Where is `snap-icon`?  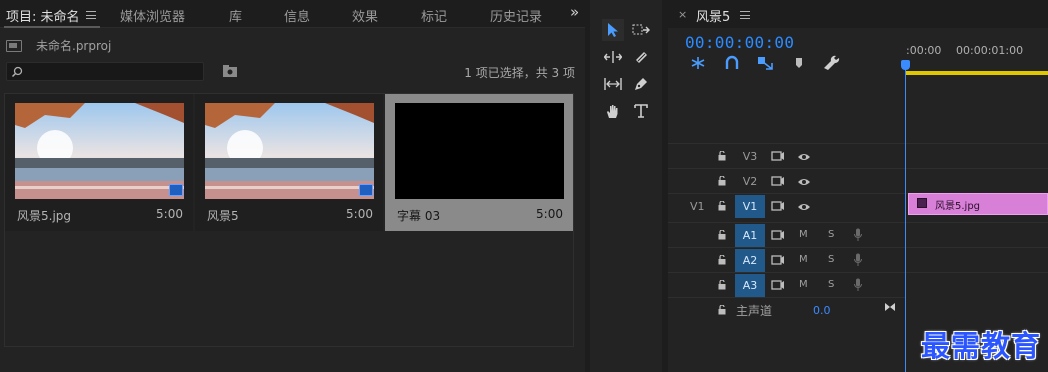
snap-icon is located at coordinates (732, 63).